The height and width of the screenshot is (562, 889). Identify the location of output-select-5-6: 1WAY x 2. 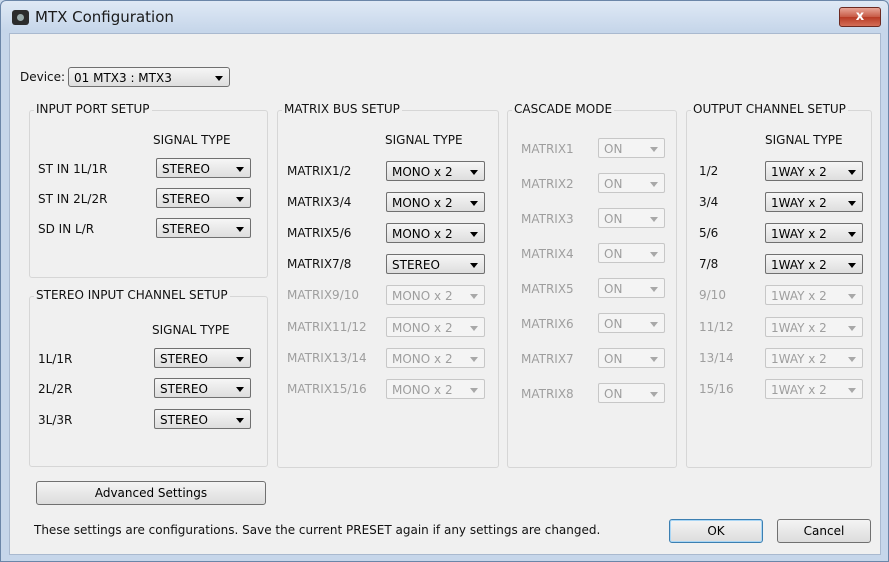
(814, 233).